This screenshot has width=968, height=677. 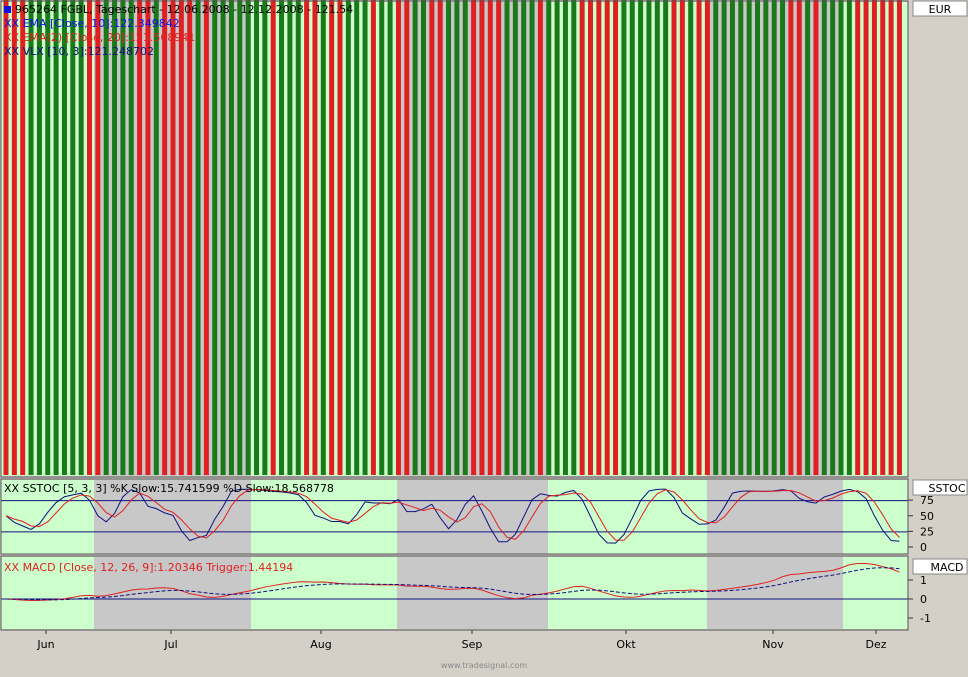 I want to click on sstoc-tick-label: 50, so click(x=927, y=516).